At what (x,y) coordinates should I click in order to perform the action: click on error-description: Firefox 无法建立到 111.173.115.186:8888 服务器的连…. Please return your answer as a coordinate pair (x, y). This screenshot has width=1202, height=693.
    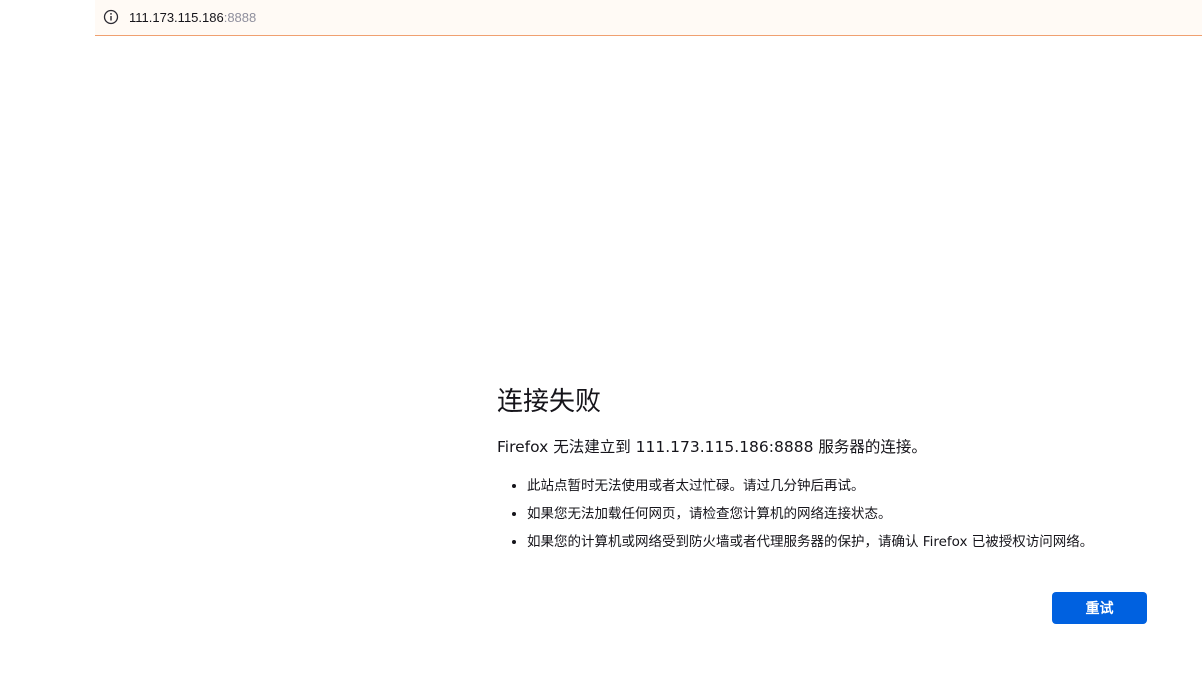
    Looking at the image, I should click on (712, 447).